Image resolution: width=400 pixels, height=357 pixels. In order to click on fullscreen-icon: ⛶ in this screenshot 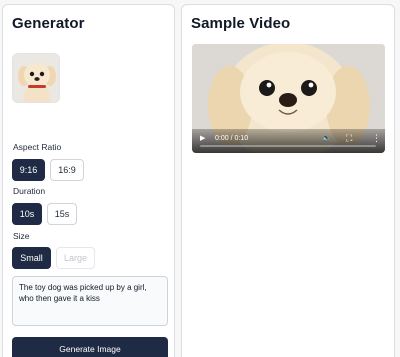, I will do `click(349, 138)`.